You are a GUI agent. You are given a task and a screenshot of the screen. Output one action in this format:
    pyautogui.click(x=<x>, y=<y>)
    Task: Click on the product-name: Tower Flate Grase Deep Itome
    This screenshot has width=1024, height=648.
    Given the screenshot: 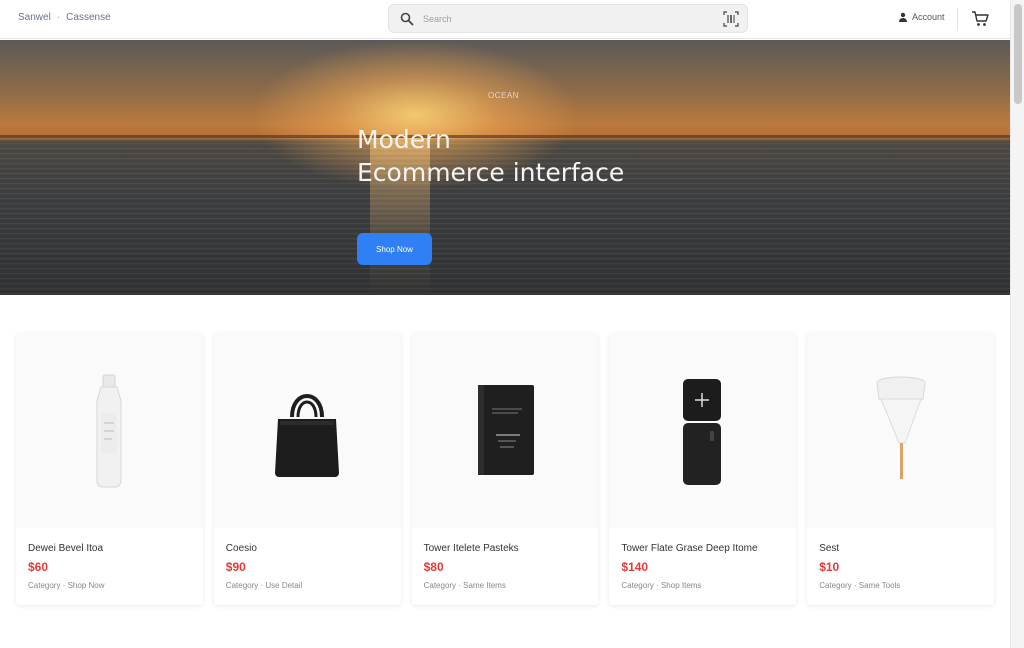 What is the action you would take?
    pyautogui.click(x=689, y=548)
    